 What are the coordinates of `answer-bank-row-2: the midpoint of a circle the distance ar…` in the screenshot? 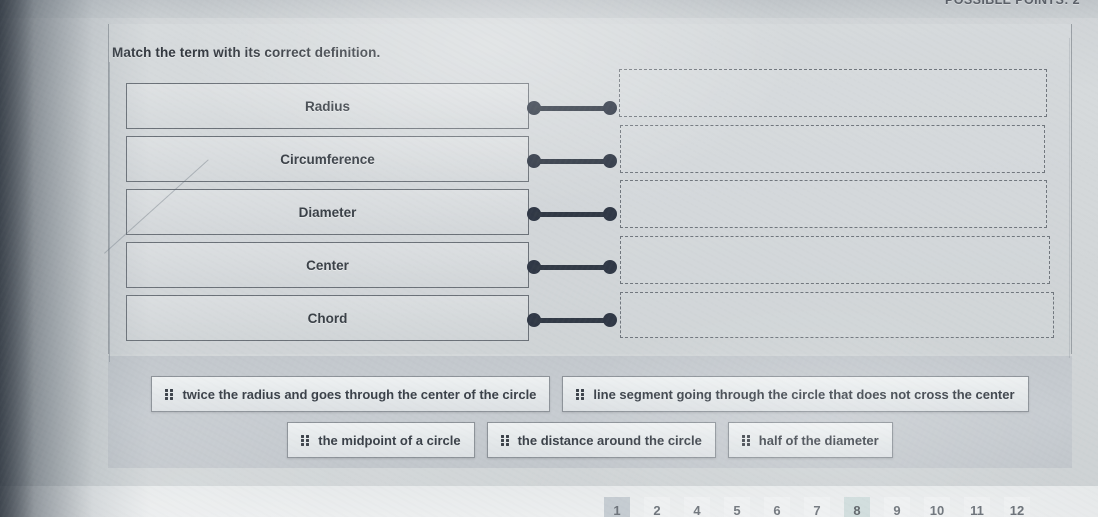 It's located at (590, 440).